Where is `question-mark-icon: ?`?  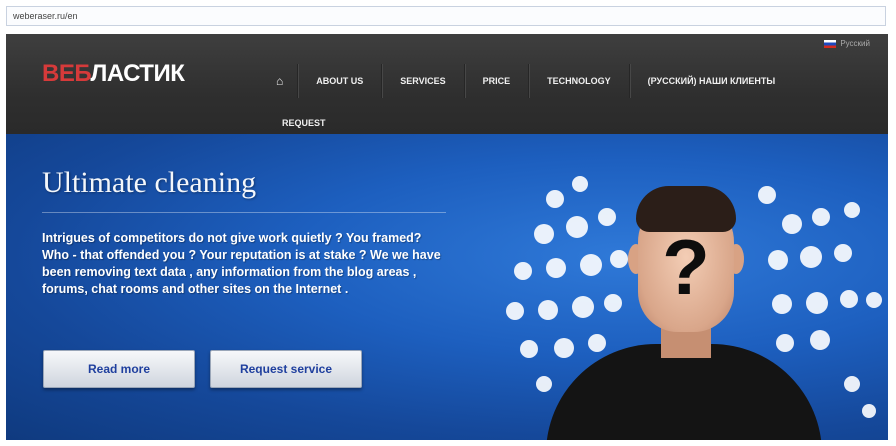
question-mark-icon: ? is located at coordinates (686, 267).